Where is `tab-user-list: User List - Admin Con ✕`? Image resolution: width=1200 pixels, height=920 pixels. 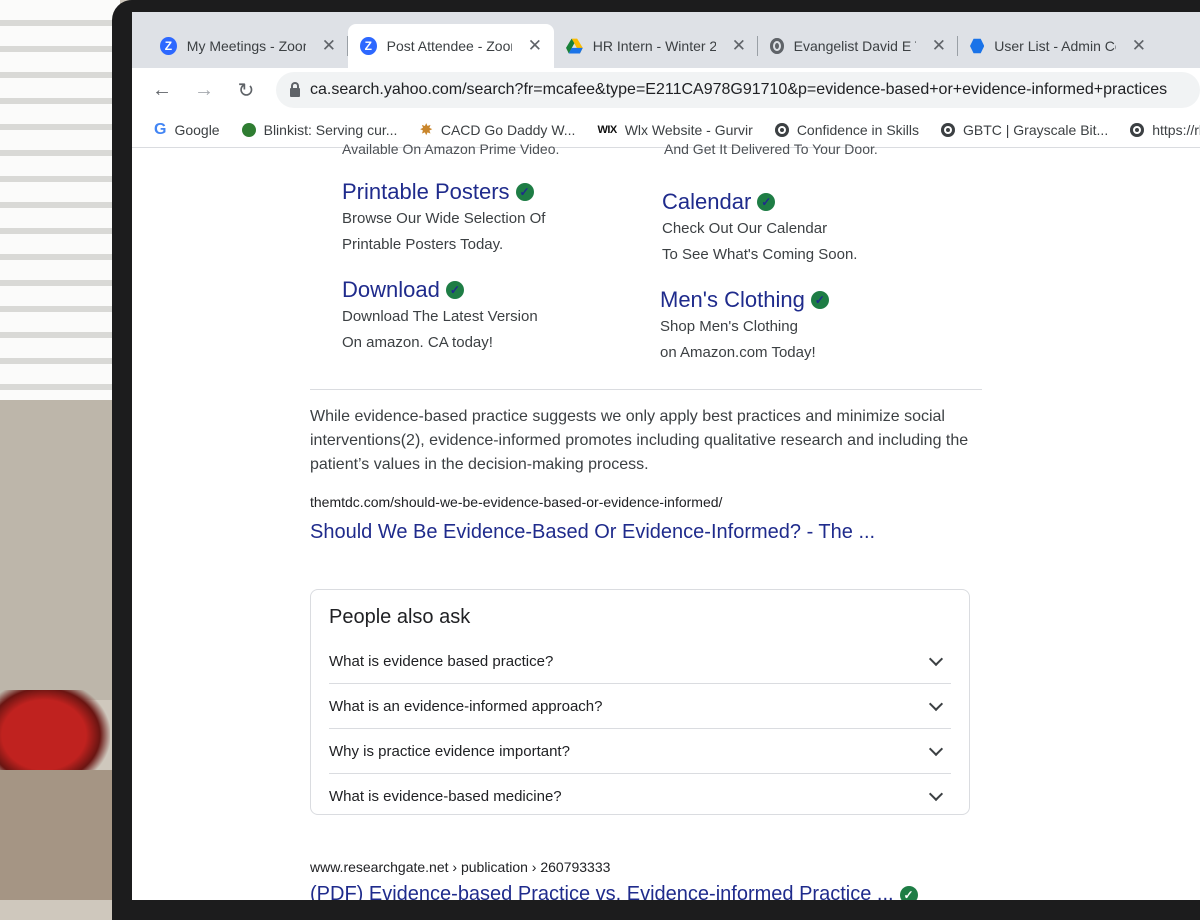 tab-user-list: User List - Admin Con ✕ is located at coordinates (1058, 46).